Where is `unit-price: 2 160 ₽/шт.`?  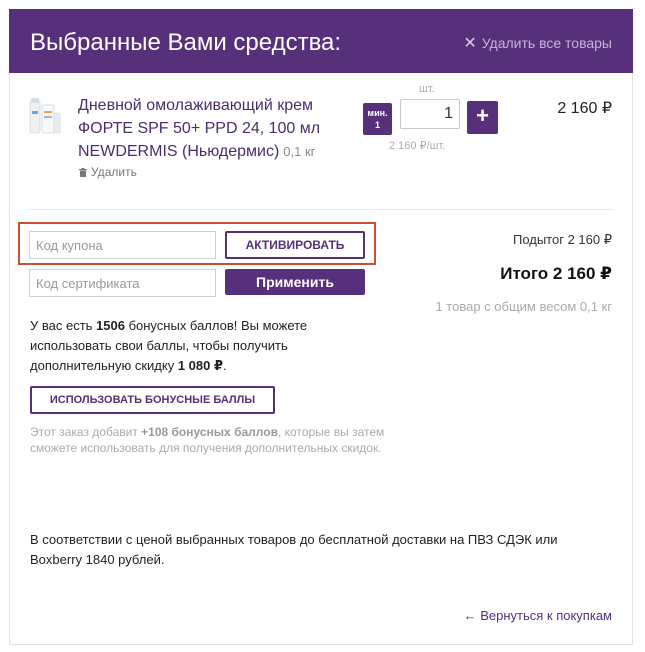
unit-price: 2 160 ₽/шт. is located at coordinates (417, 146).